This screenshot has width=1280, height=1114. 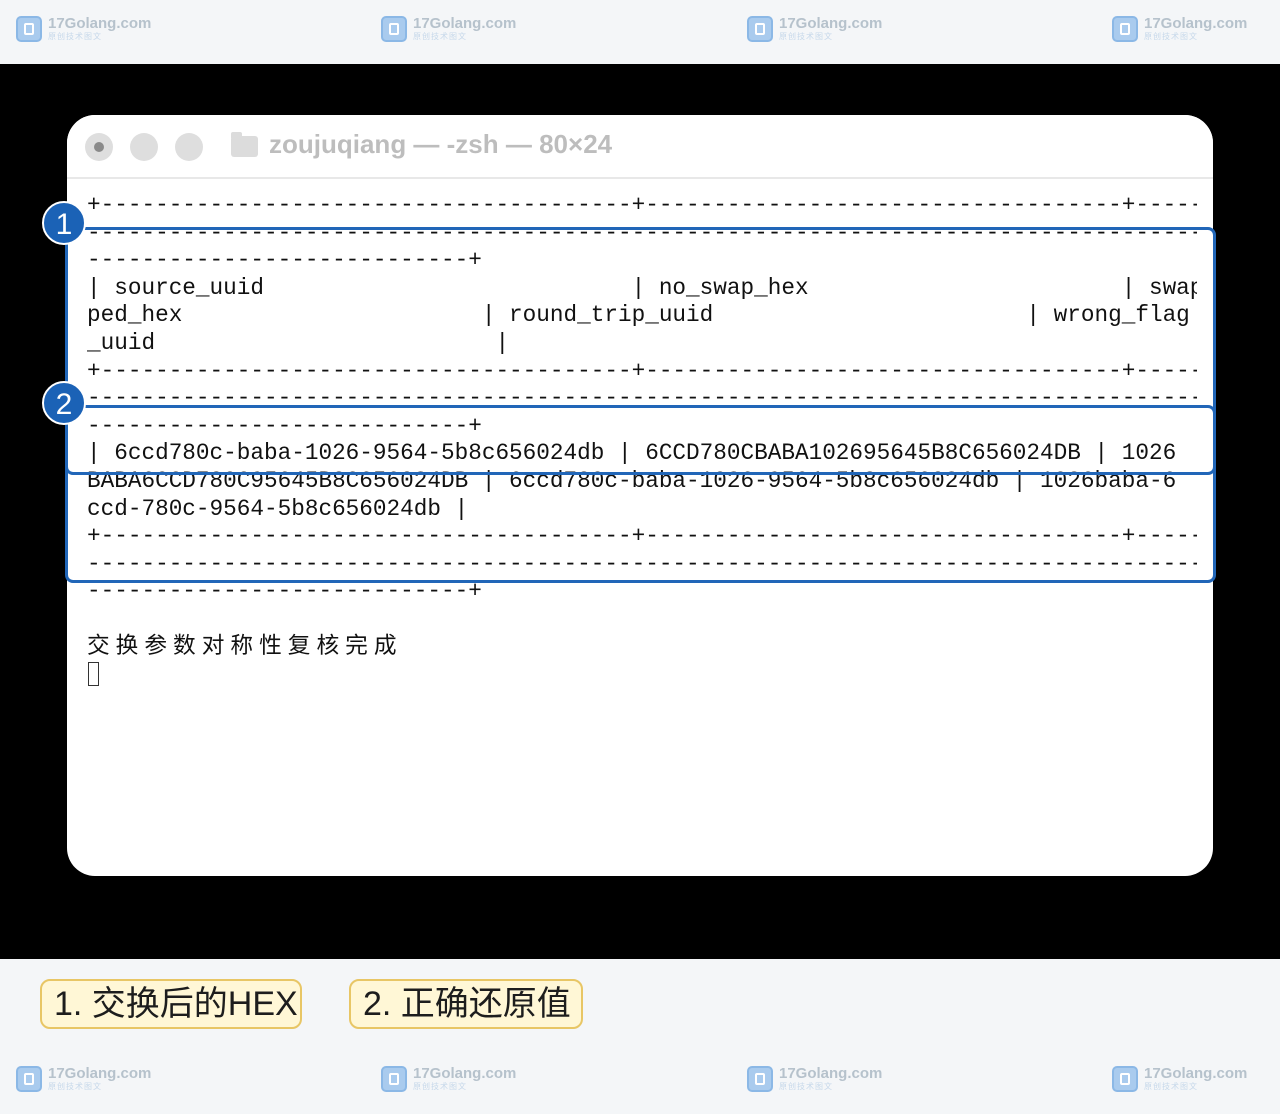 I want to click on legend-item-1: 1. 交换后的HEX, so click(x=171, y=1004).